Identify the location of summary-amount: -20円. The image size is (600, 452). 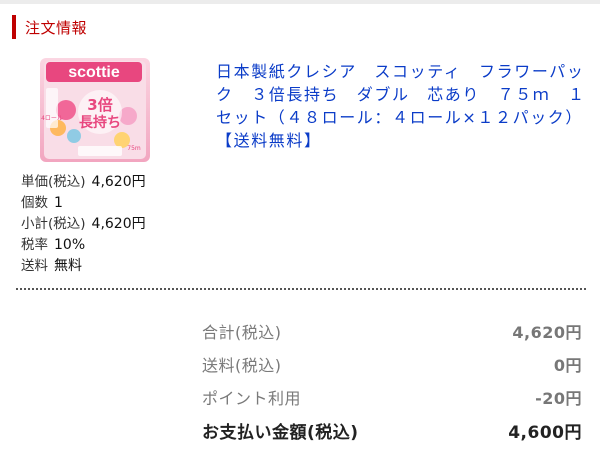
(558, 398).